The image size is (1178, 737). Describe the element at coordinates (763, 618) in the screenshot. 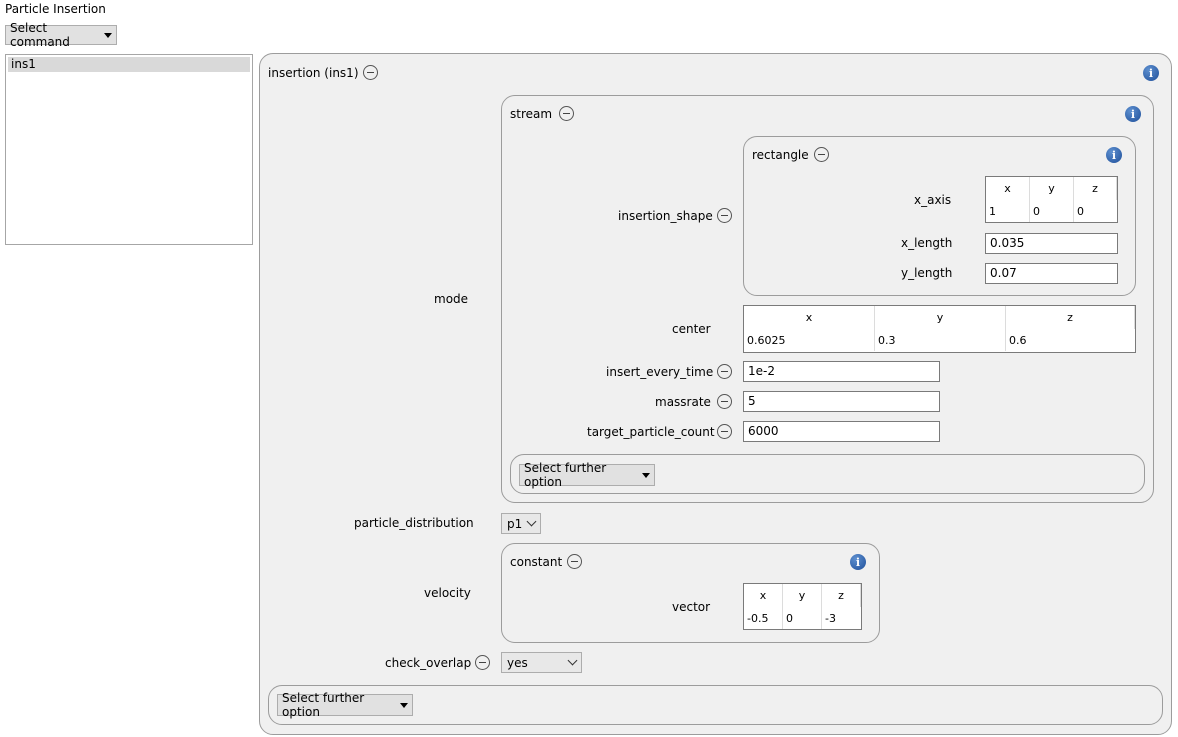

I see `vector-value-x: -0.5` at that location.